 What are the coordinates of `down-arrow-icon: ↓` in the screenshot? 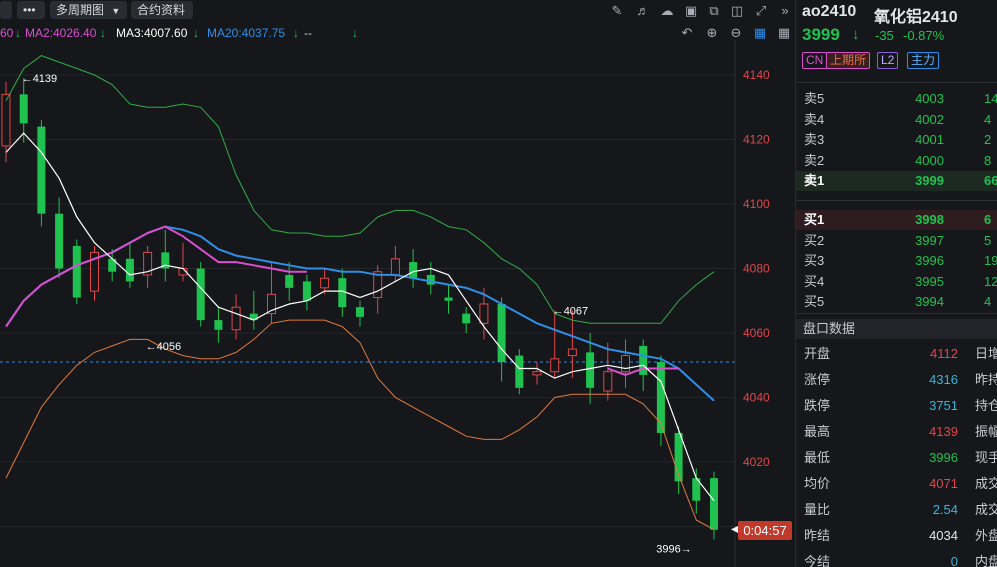 It's located at (856, 34).